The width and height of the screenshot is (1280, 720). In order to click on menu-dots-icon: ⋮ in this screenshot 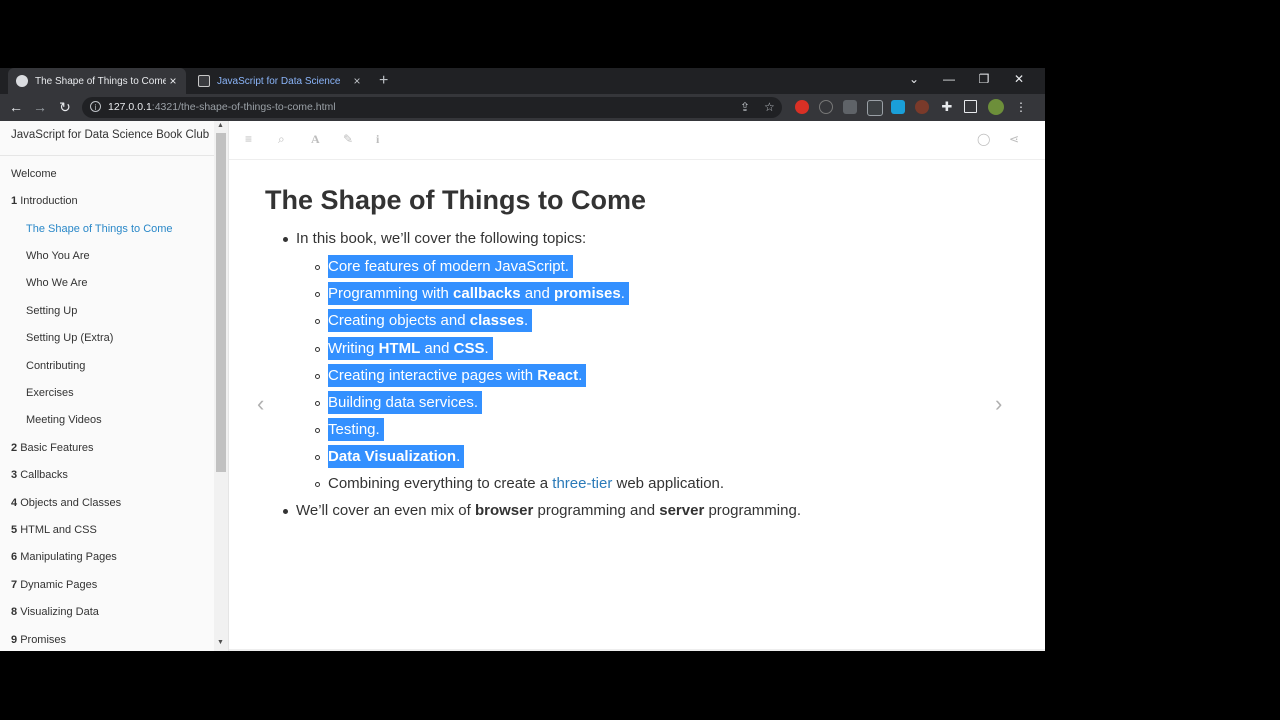, I will do `click(1021, 107)`.